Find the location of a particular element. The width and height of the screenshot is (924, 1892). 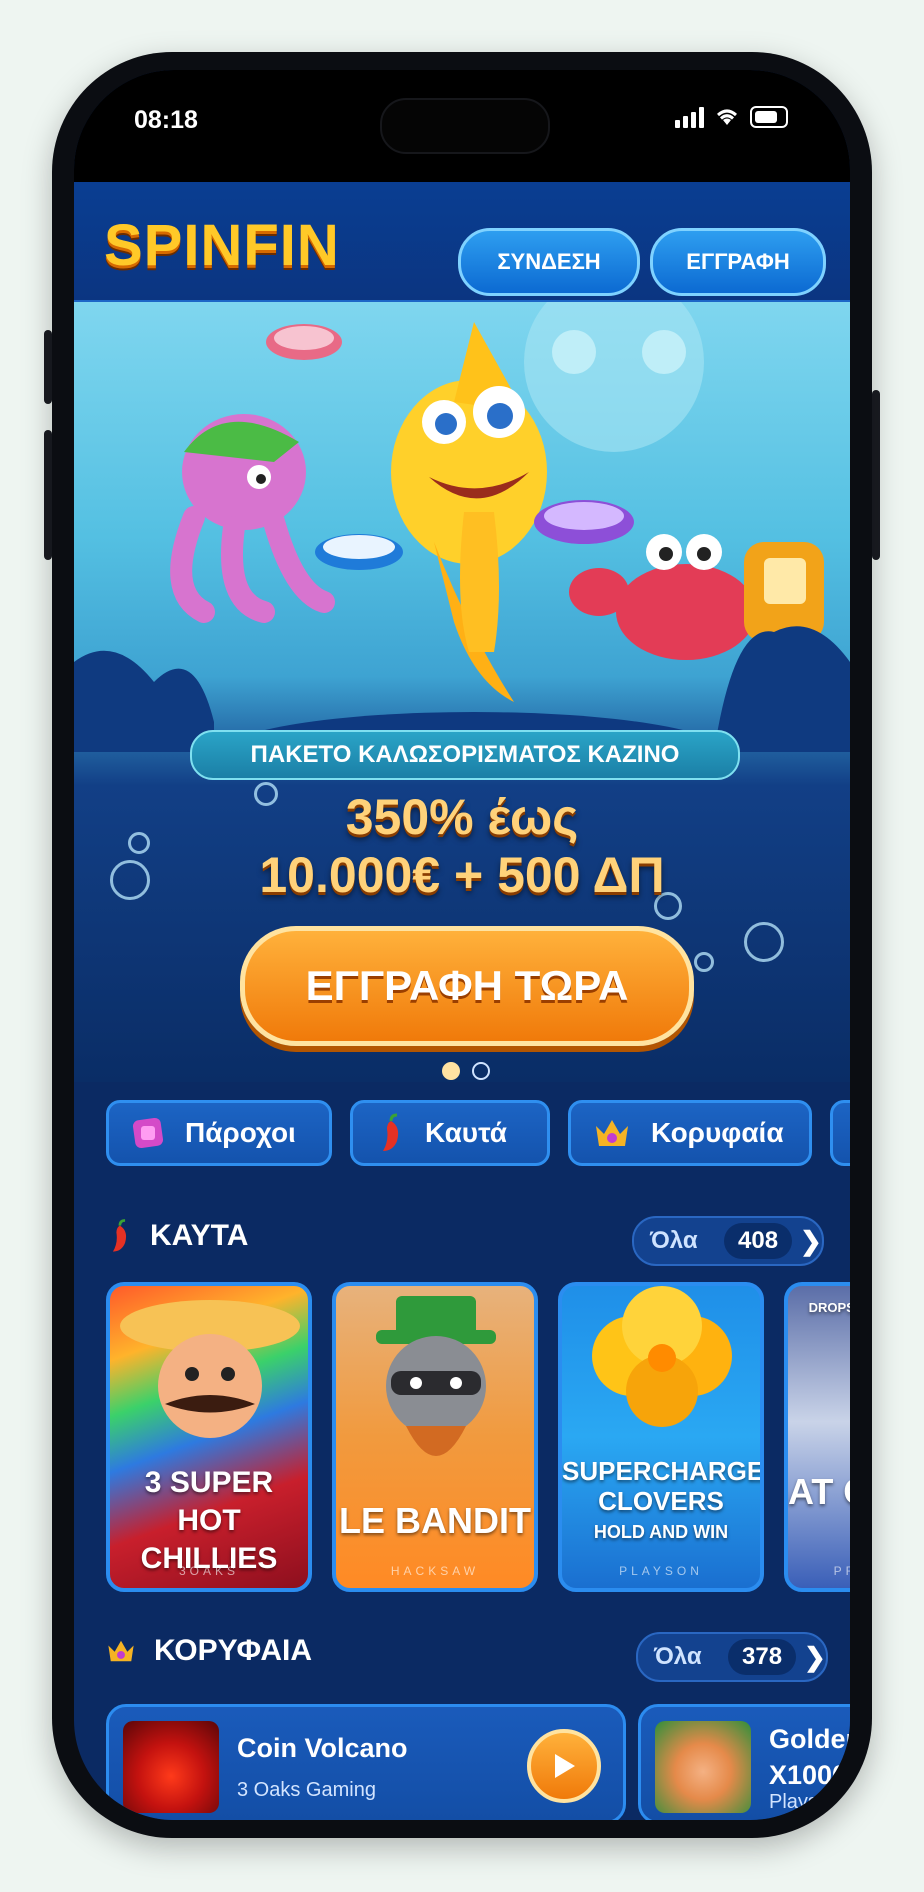

category-label: Πάροχοι is located at coordinates (240, 1132).